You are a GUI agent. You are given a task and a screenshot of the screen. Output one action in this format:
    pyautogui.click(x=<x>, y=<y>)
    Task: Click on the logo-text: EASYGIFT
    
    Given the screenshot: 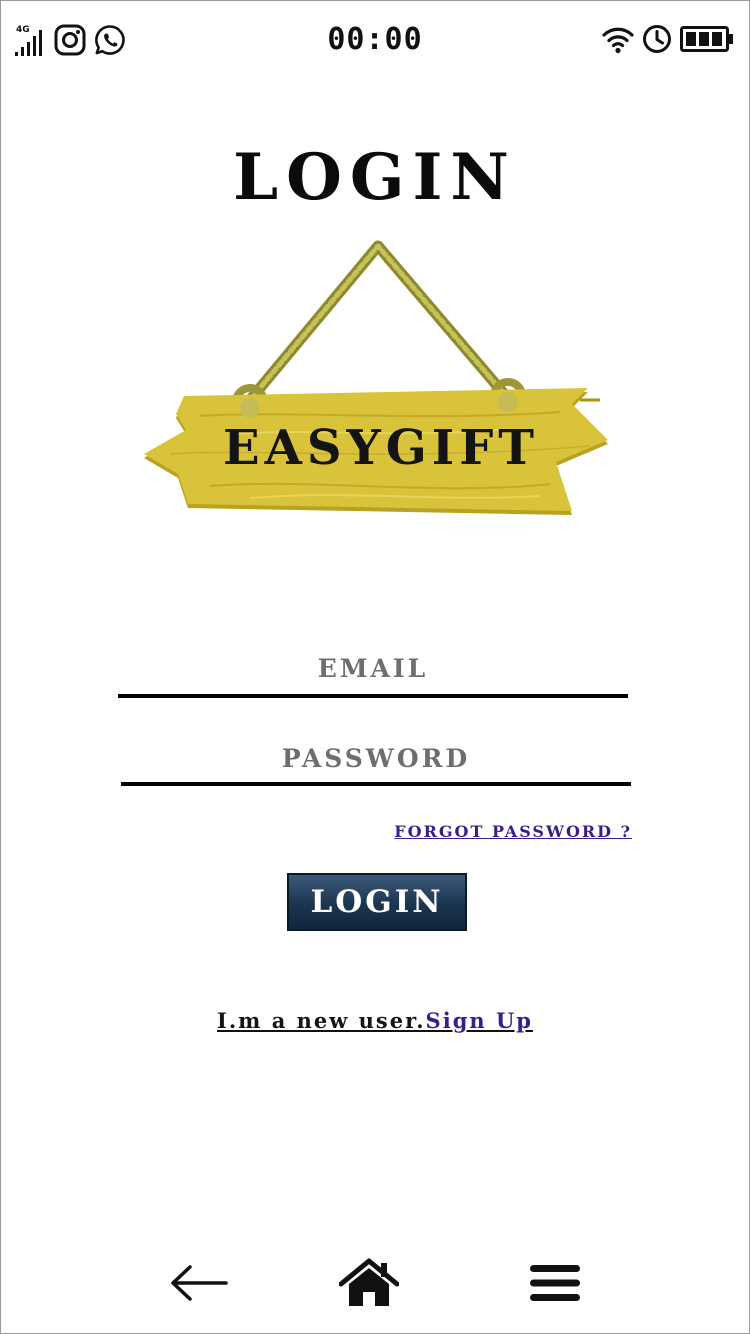 What is the action you would take?
    pyautogui.click(x=381, y=448)
    